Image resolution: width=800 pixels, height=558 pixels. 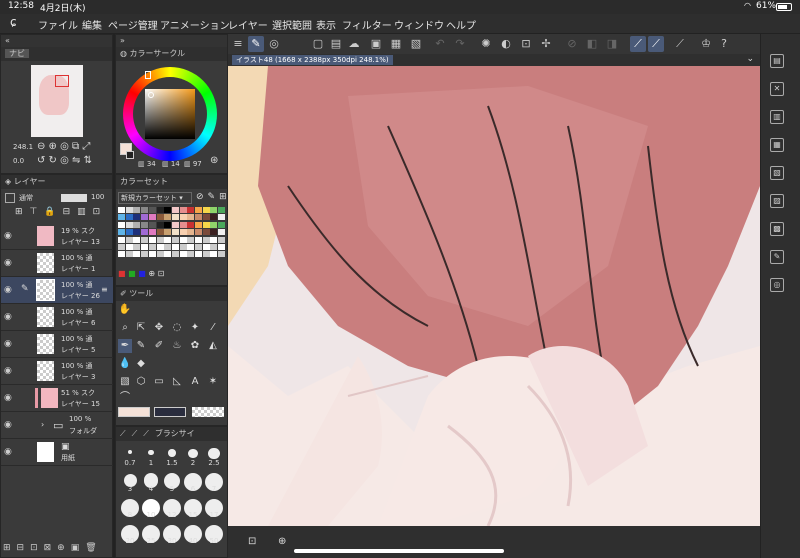 I want to click on layer-color-icon, so click(x=10, y=198).